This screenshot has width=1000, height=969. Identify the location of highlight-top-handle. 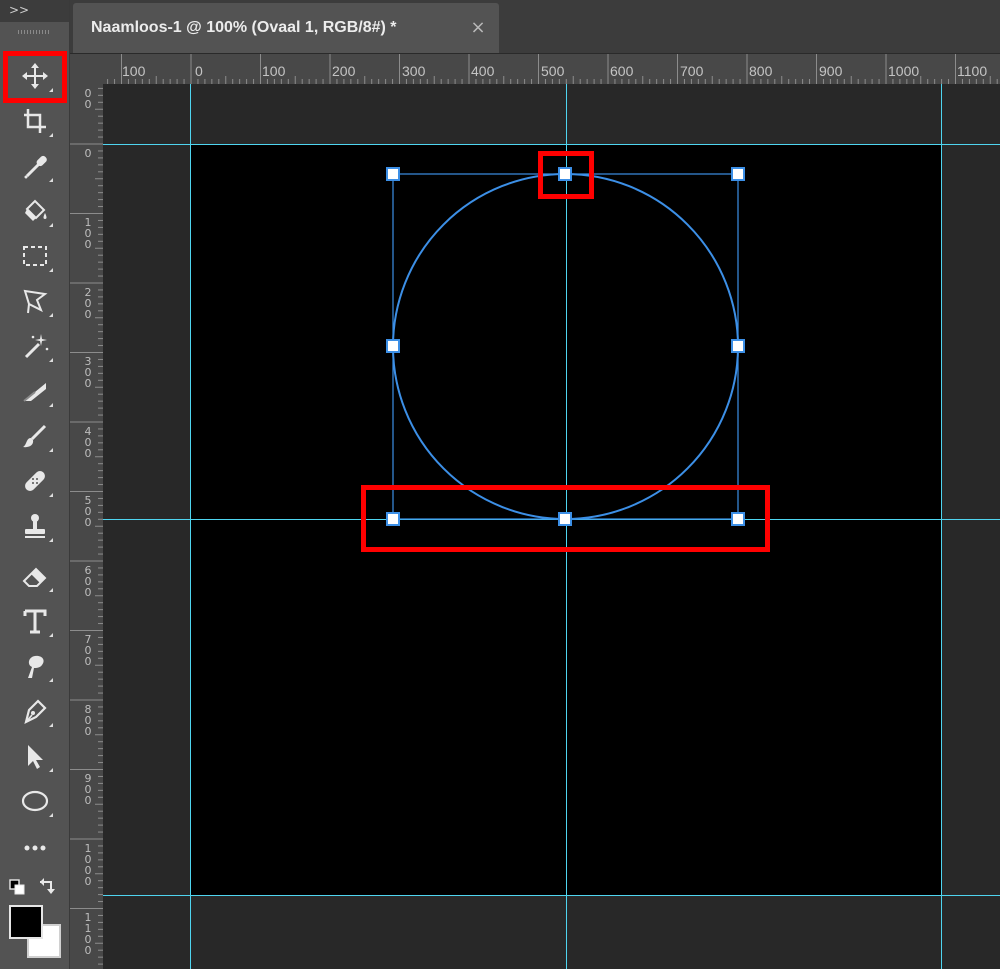
(566, 175).